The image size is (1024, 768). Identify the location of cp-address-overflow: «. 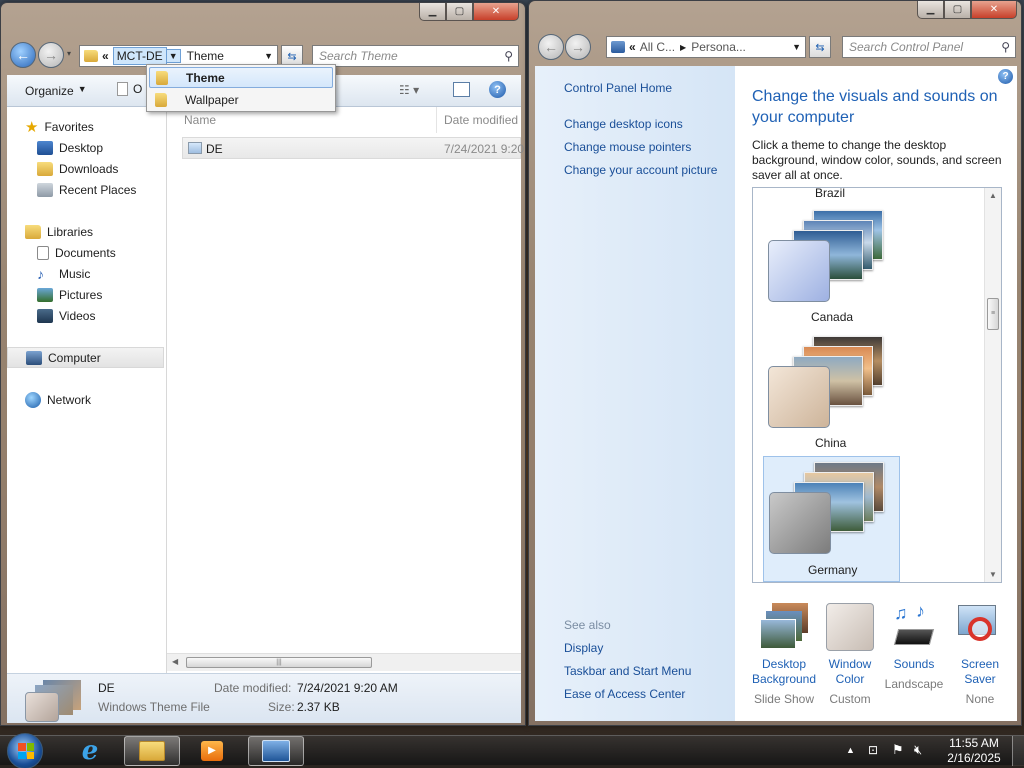
(632, 47).